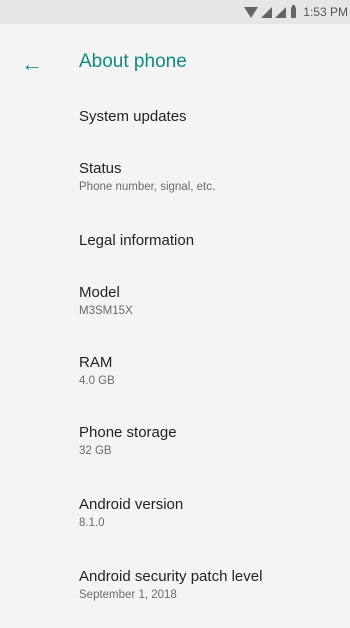 This screenshot has height=628, width=350. Describe the element at coordinates (133, 61) in the screenshot. I see `page-title: About phone` at that location.